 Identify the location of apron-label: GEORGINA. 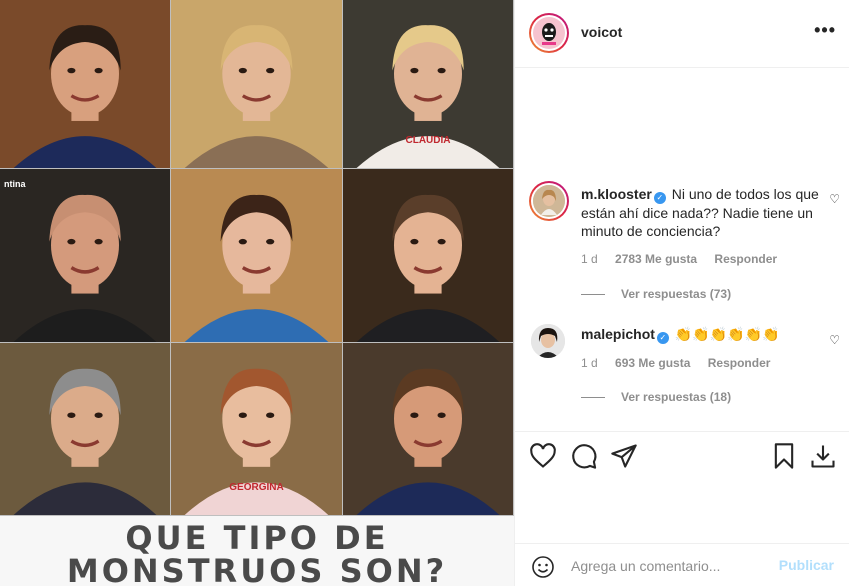
(256, 487).